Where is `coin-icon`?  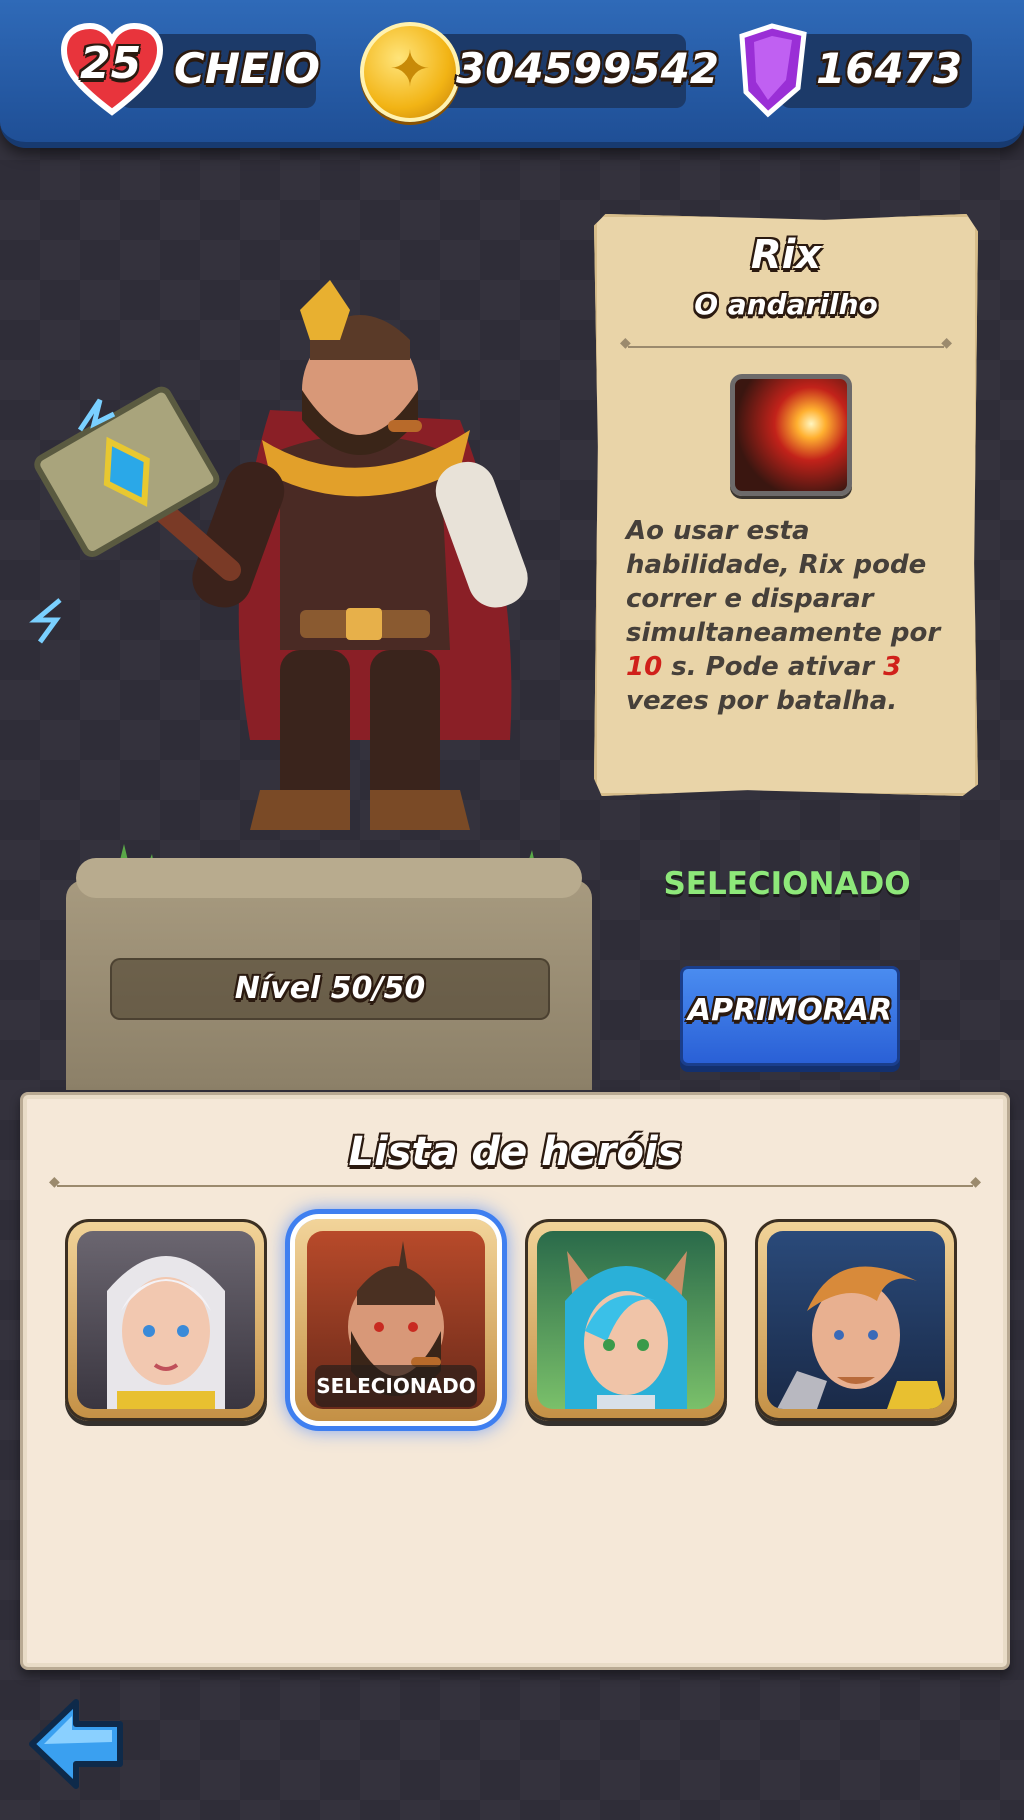
coin-icon is located at coordinates (410, 72).